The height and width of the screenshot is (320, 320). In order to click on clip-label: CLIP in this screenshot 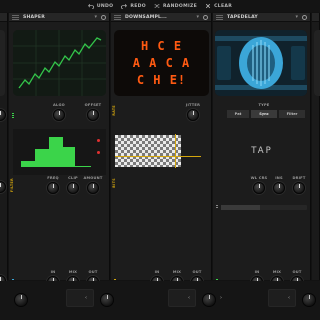, I will do `click(73, 178)`.